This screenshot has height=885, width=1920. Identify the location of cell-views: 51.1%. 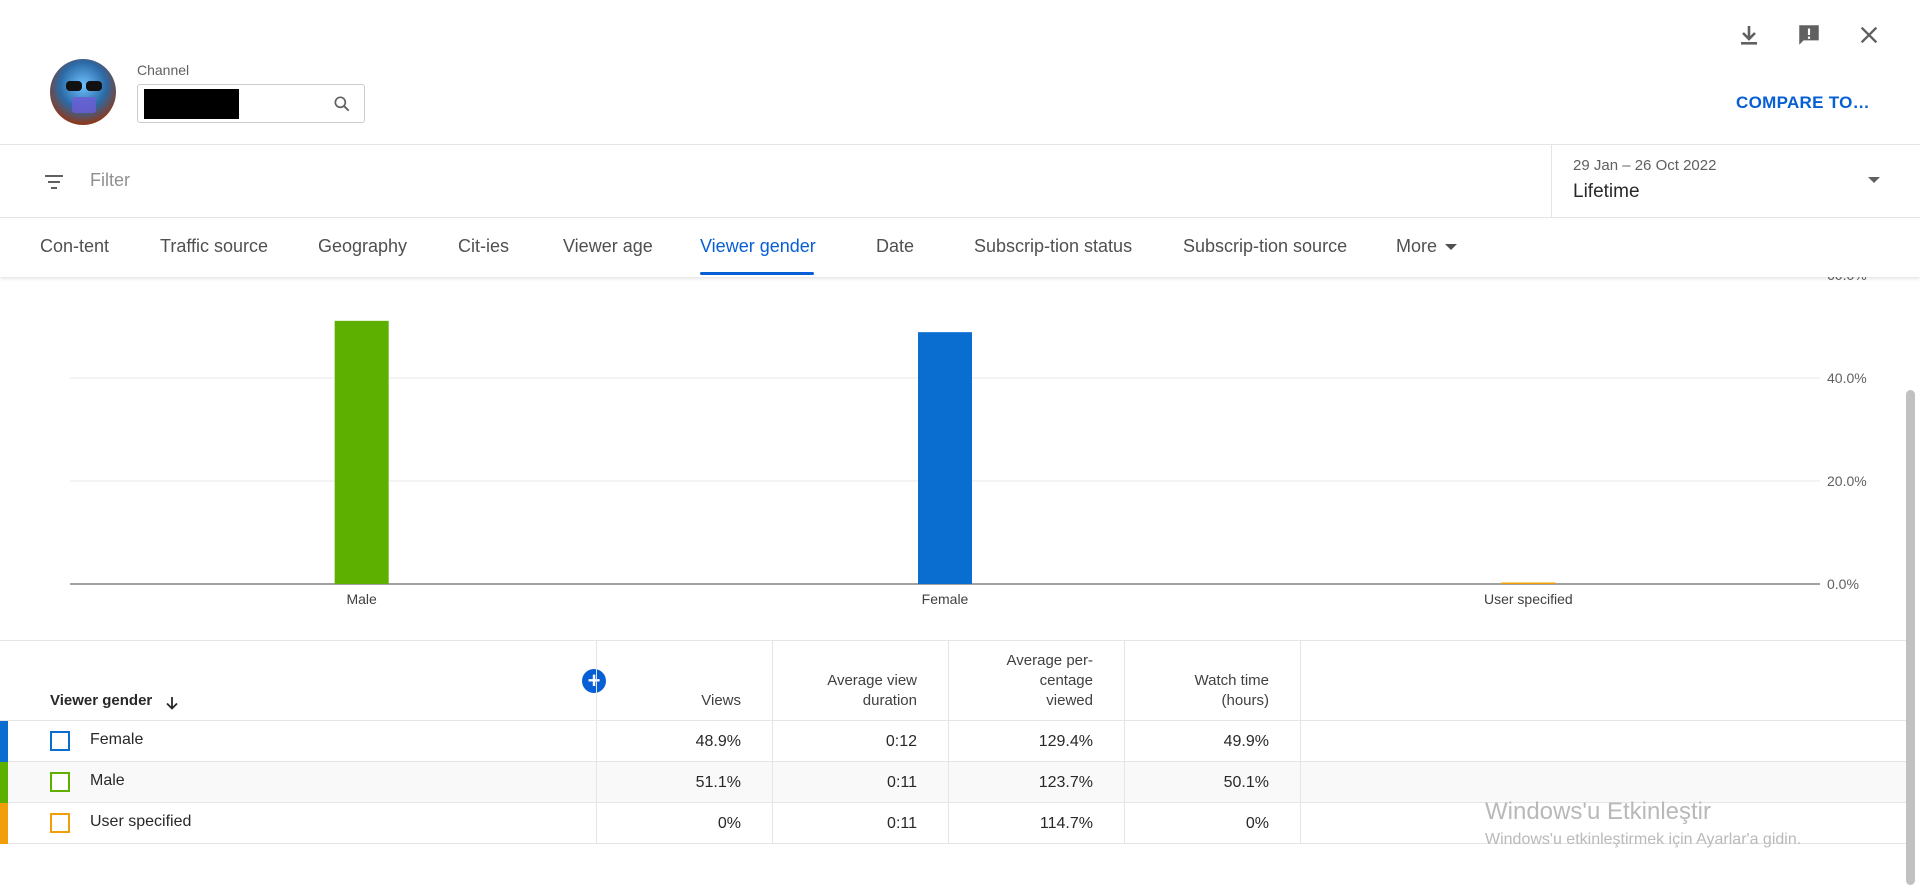
(684, 782).